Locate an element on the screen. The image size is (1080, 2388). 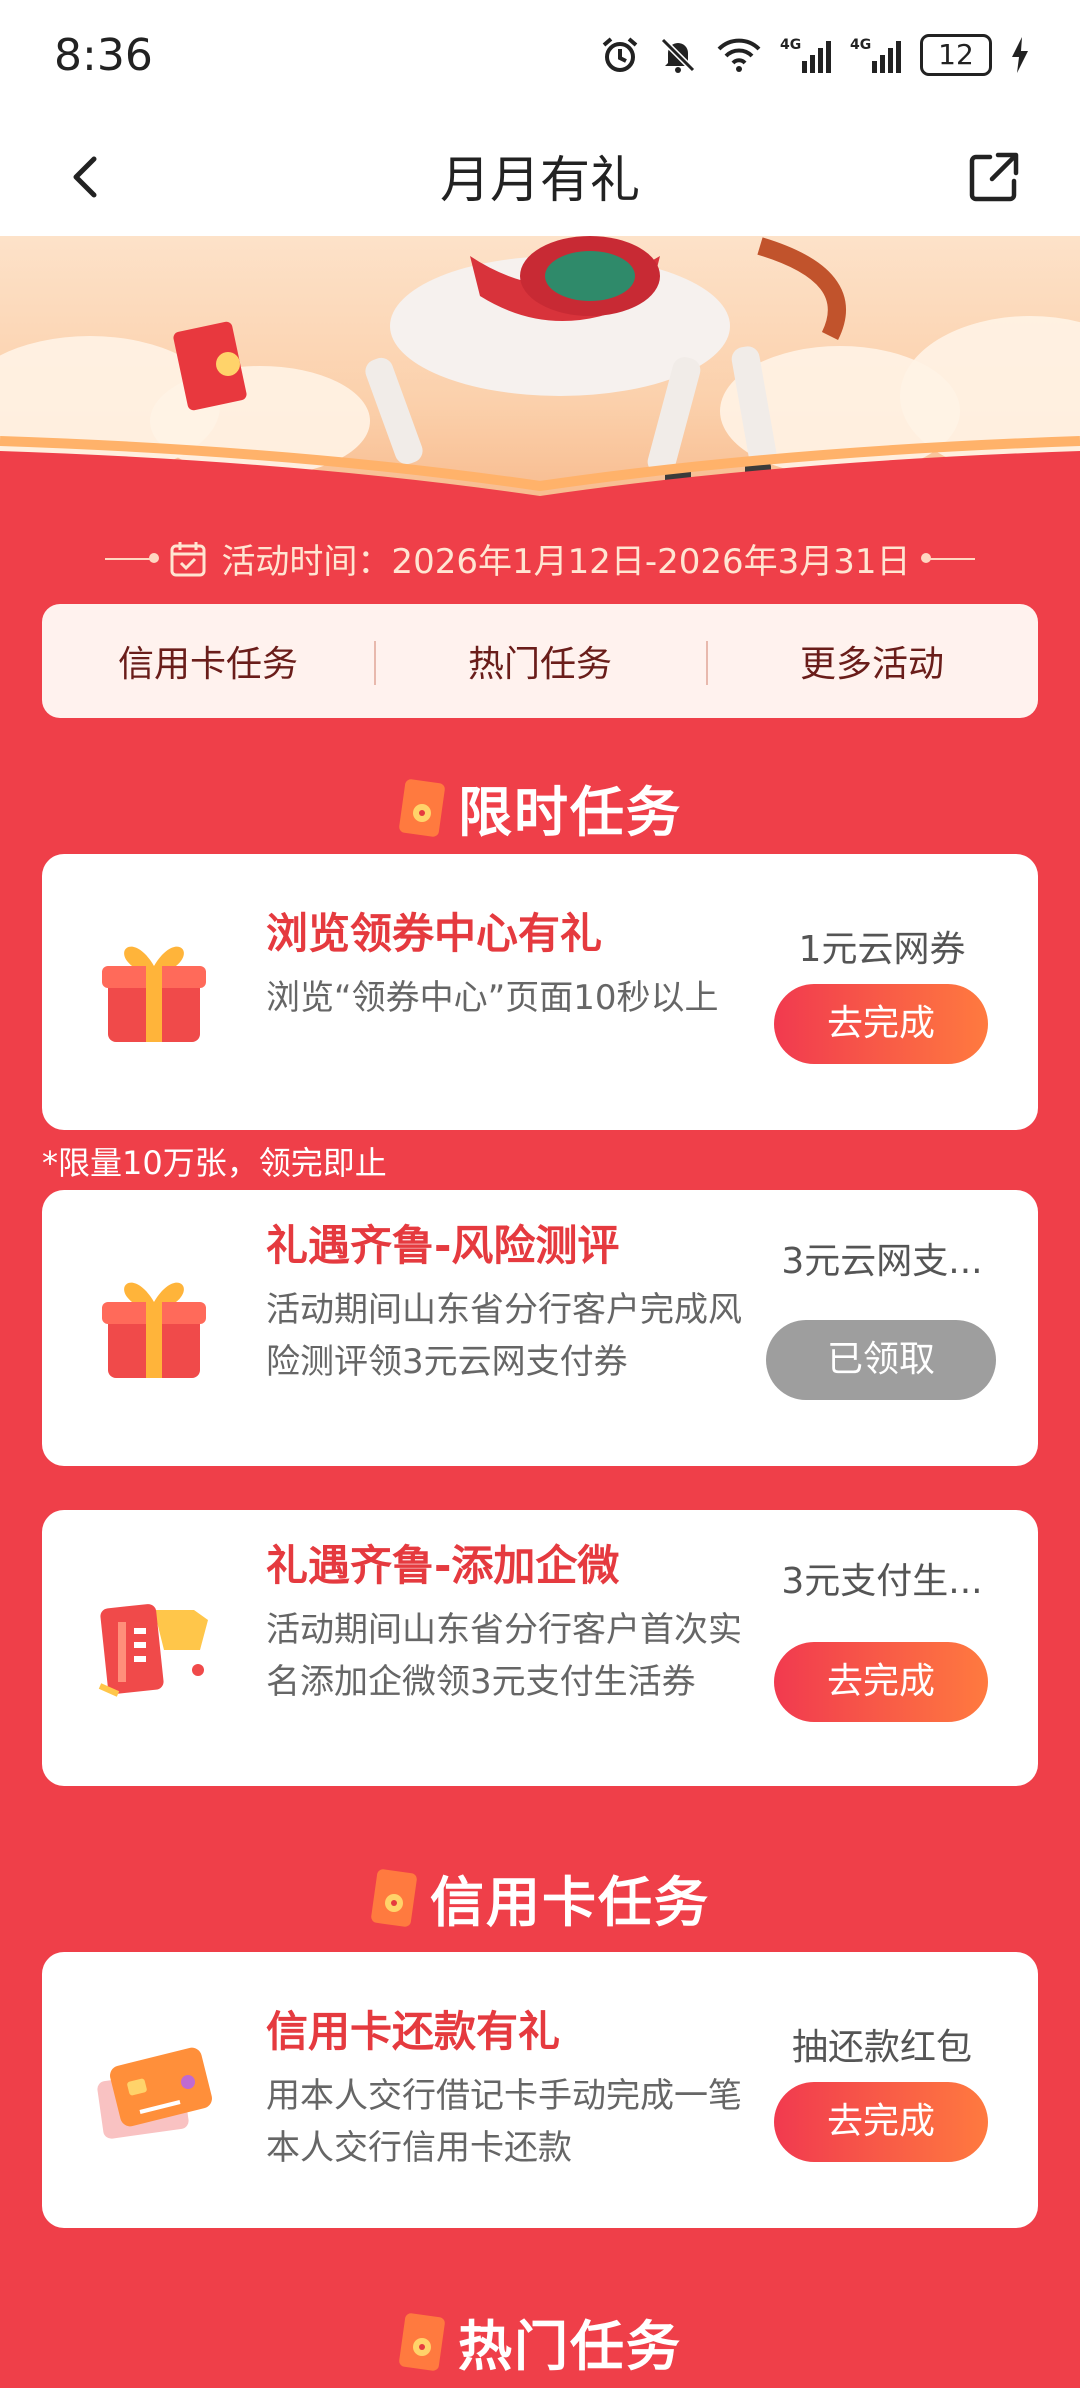
charging-bolt-icon is located at coordinates (1020, 55).